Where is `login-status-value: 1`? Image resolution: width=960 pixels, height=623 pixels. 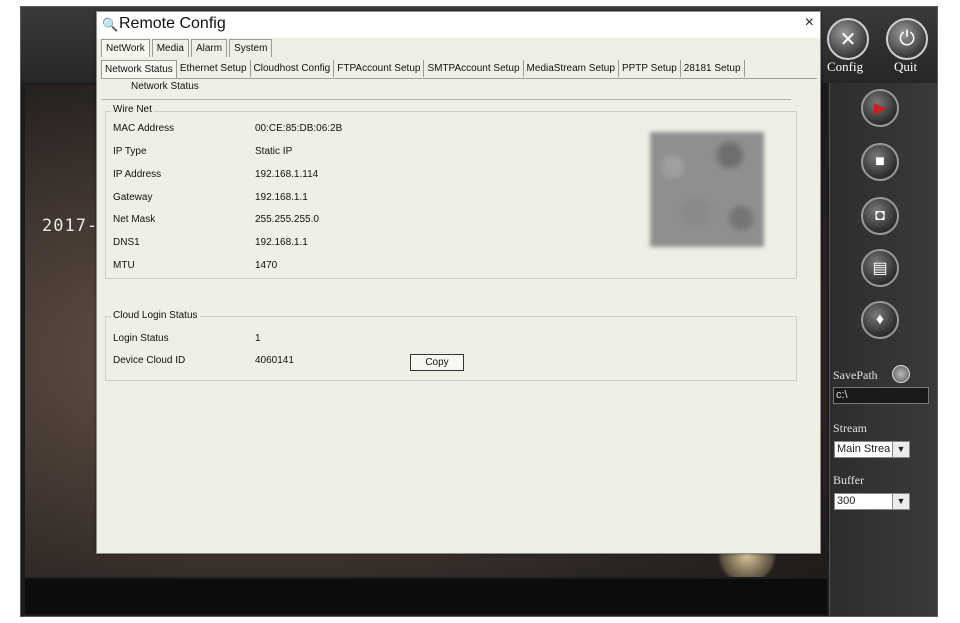 login-status-value: 1 is located at coordinates (258, 338).